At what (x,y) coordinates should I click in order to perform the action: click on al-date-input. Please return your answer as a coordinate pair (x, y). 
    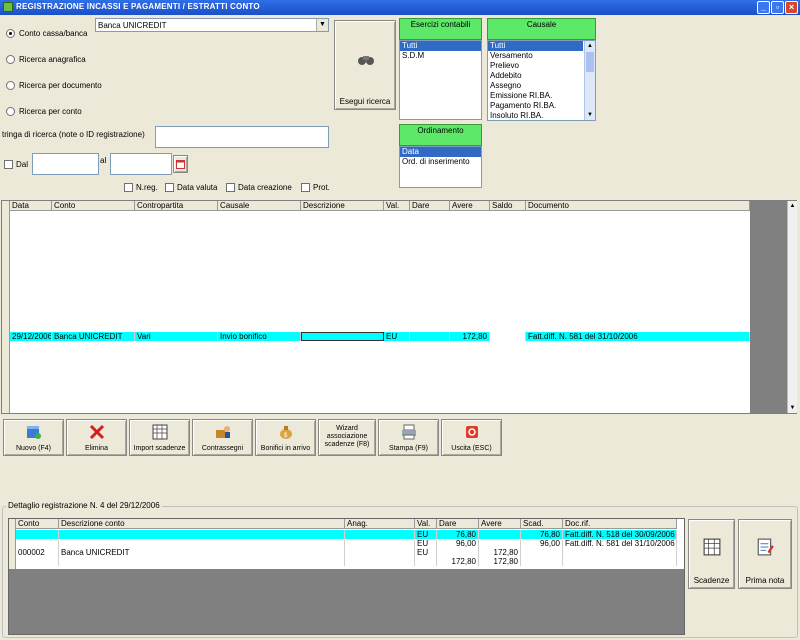
    Looking at the image, I should click on (141, 164).